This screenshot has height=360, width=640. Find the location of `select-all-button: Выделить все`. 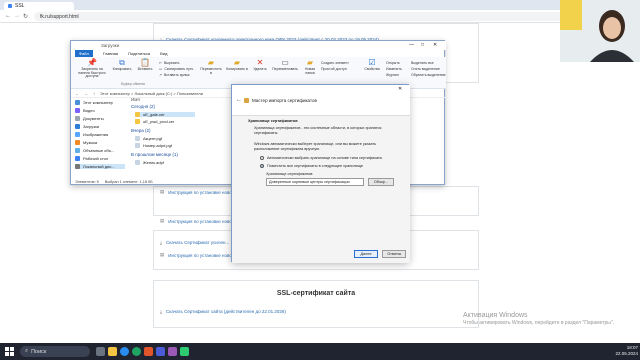

select-all-button: Выделить все is located at coordinates (422, 63).